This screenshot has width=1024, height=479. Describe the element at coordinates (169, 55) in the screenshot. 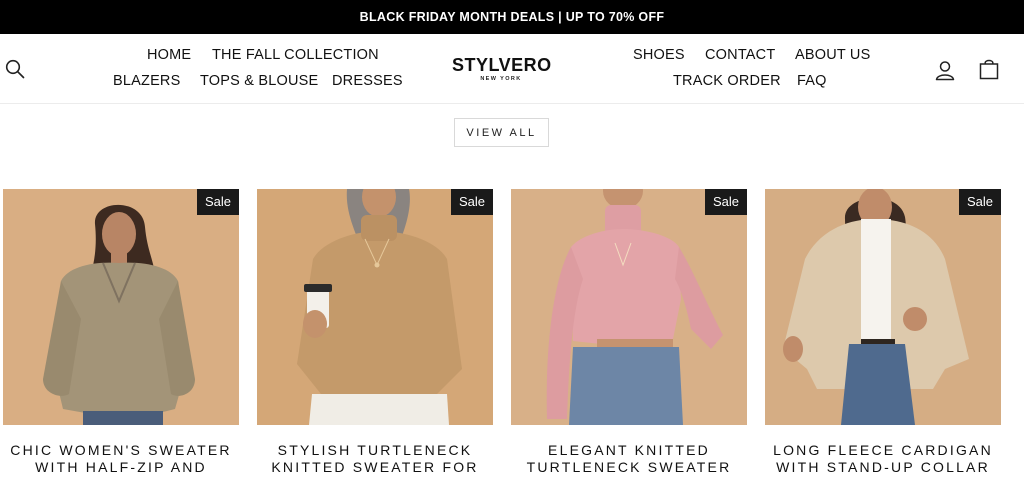

I see `nav-home: HOME` at that location.